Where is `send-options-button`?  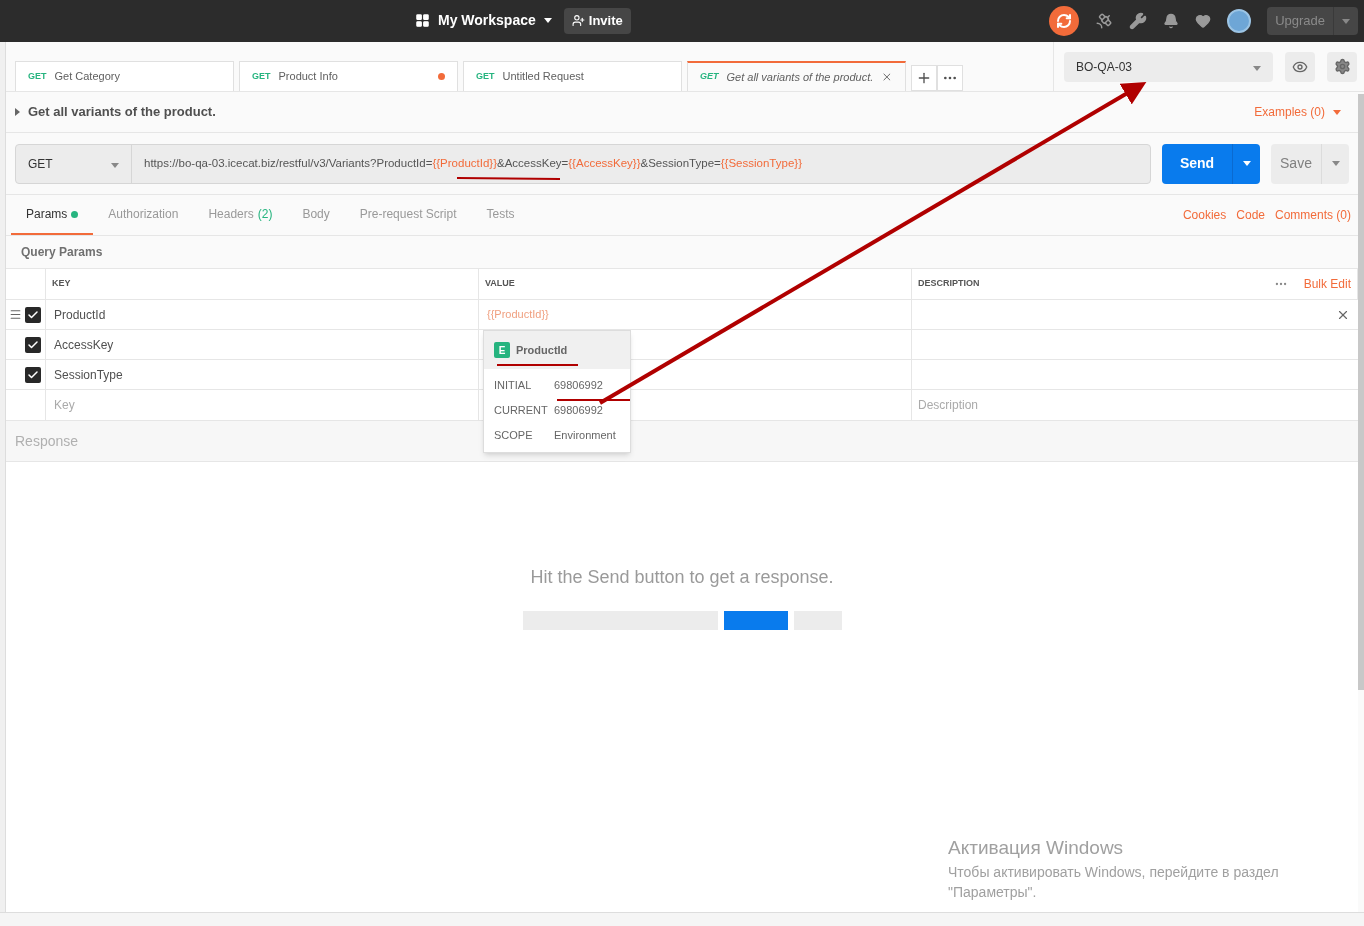
send-options-button is located at coordinates (1246, 163).